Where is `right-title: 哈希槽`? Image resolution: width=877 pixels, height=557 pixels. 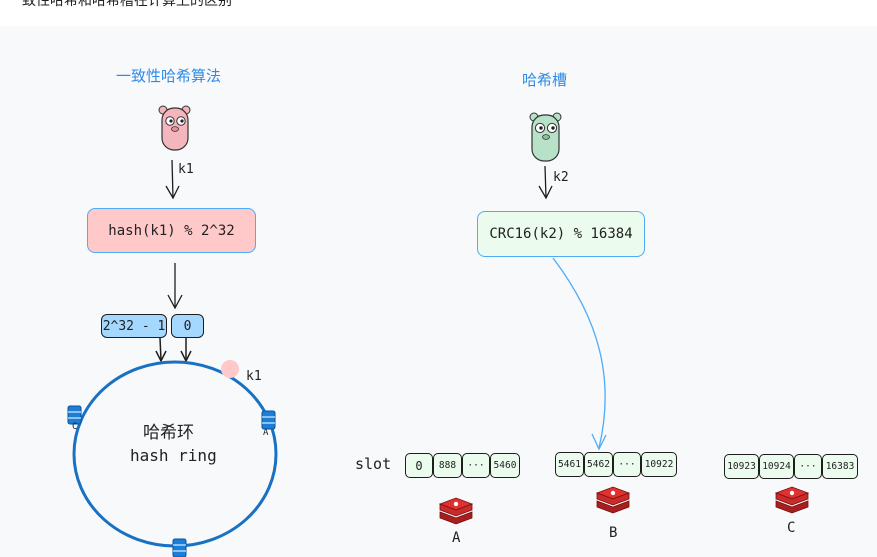 right-title: 哈希槽 is located at coordinates (545, 80).